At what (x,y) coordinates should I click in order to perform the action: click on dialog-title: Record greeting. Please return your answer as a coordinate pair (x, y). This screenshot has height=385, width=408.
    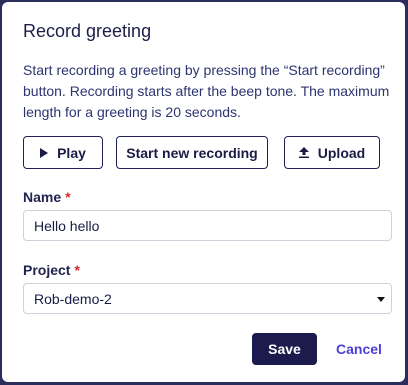
    Looking at the image, I should click on (87, 31).